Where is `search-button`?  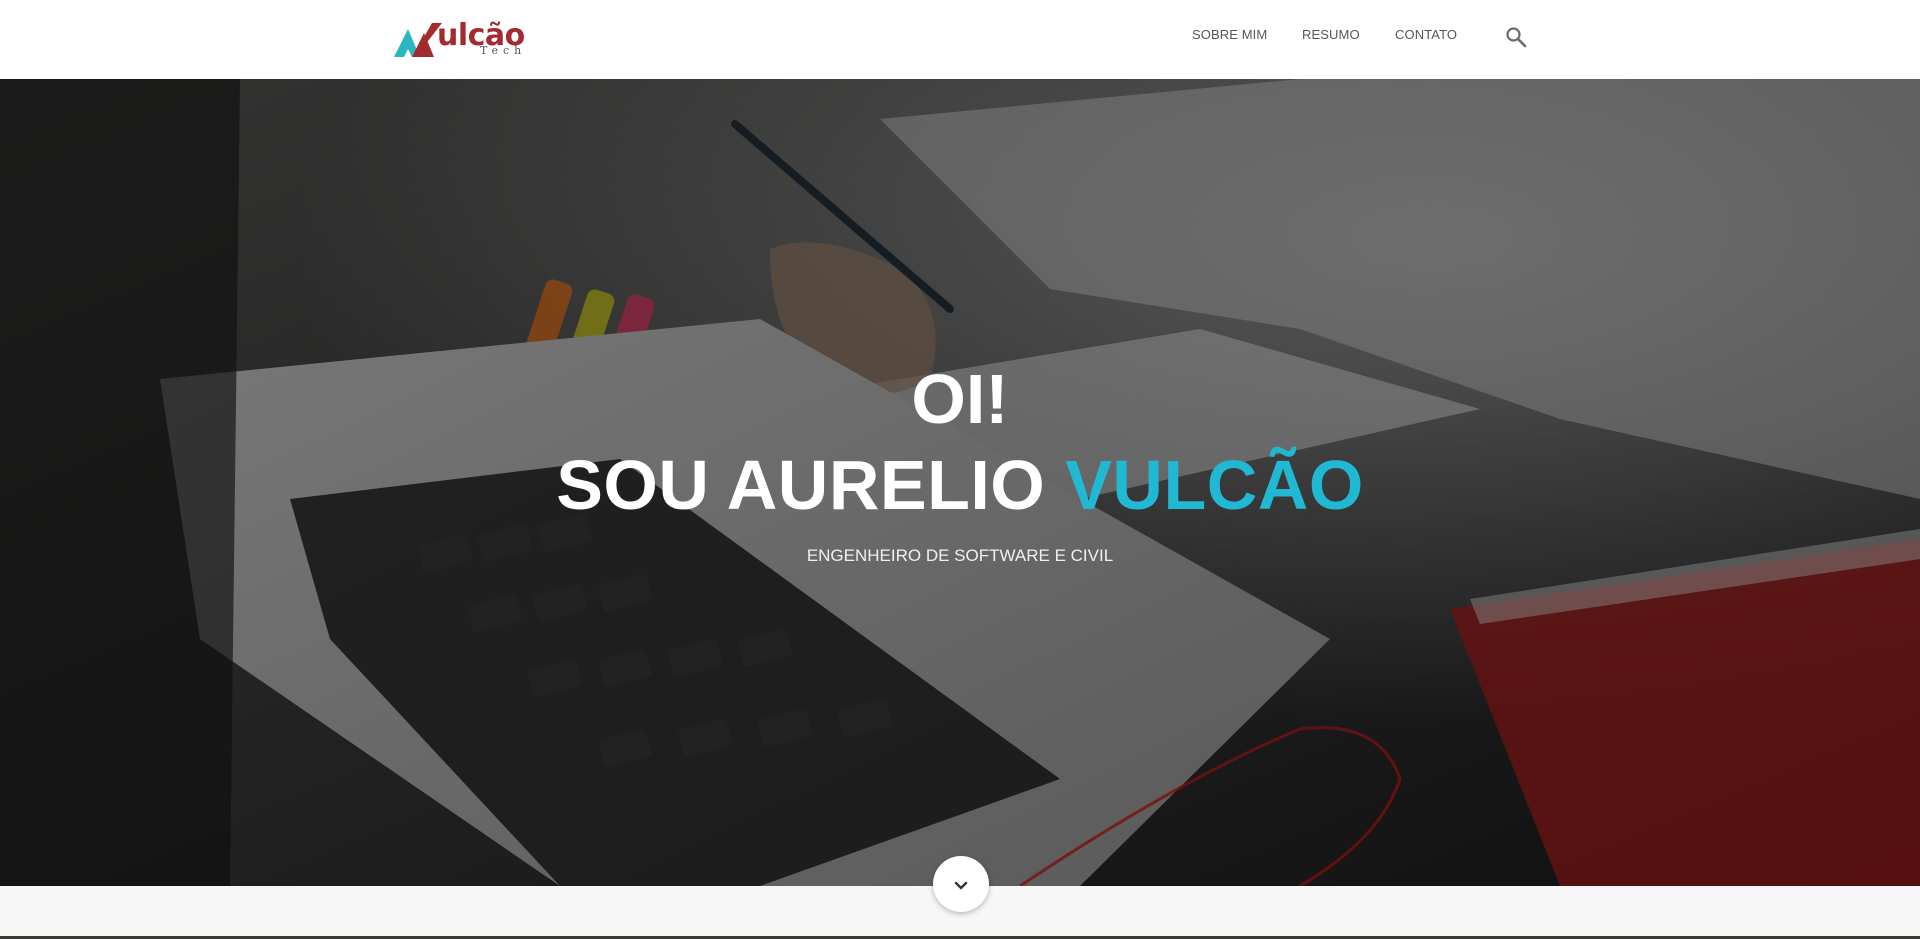 search-button is located at coordinates (1516, 37).